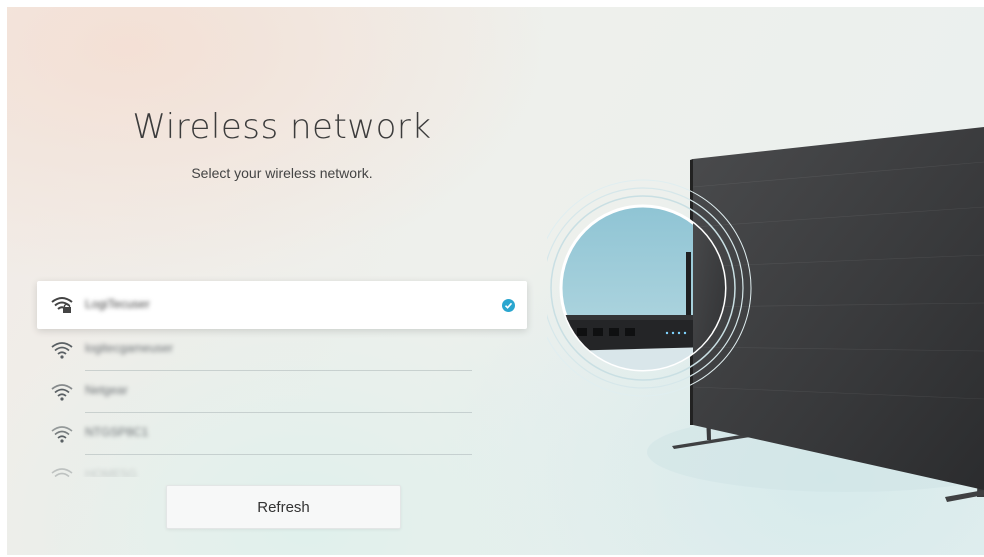  What do you see at coordinates (282, 173) in the screenshot?
I see `page-subtitle: Select your wireless network.` at bounding box center [282, 173].